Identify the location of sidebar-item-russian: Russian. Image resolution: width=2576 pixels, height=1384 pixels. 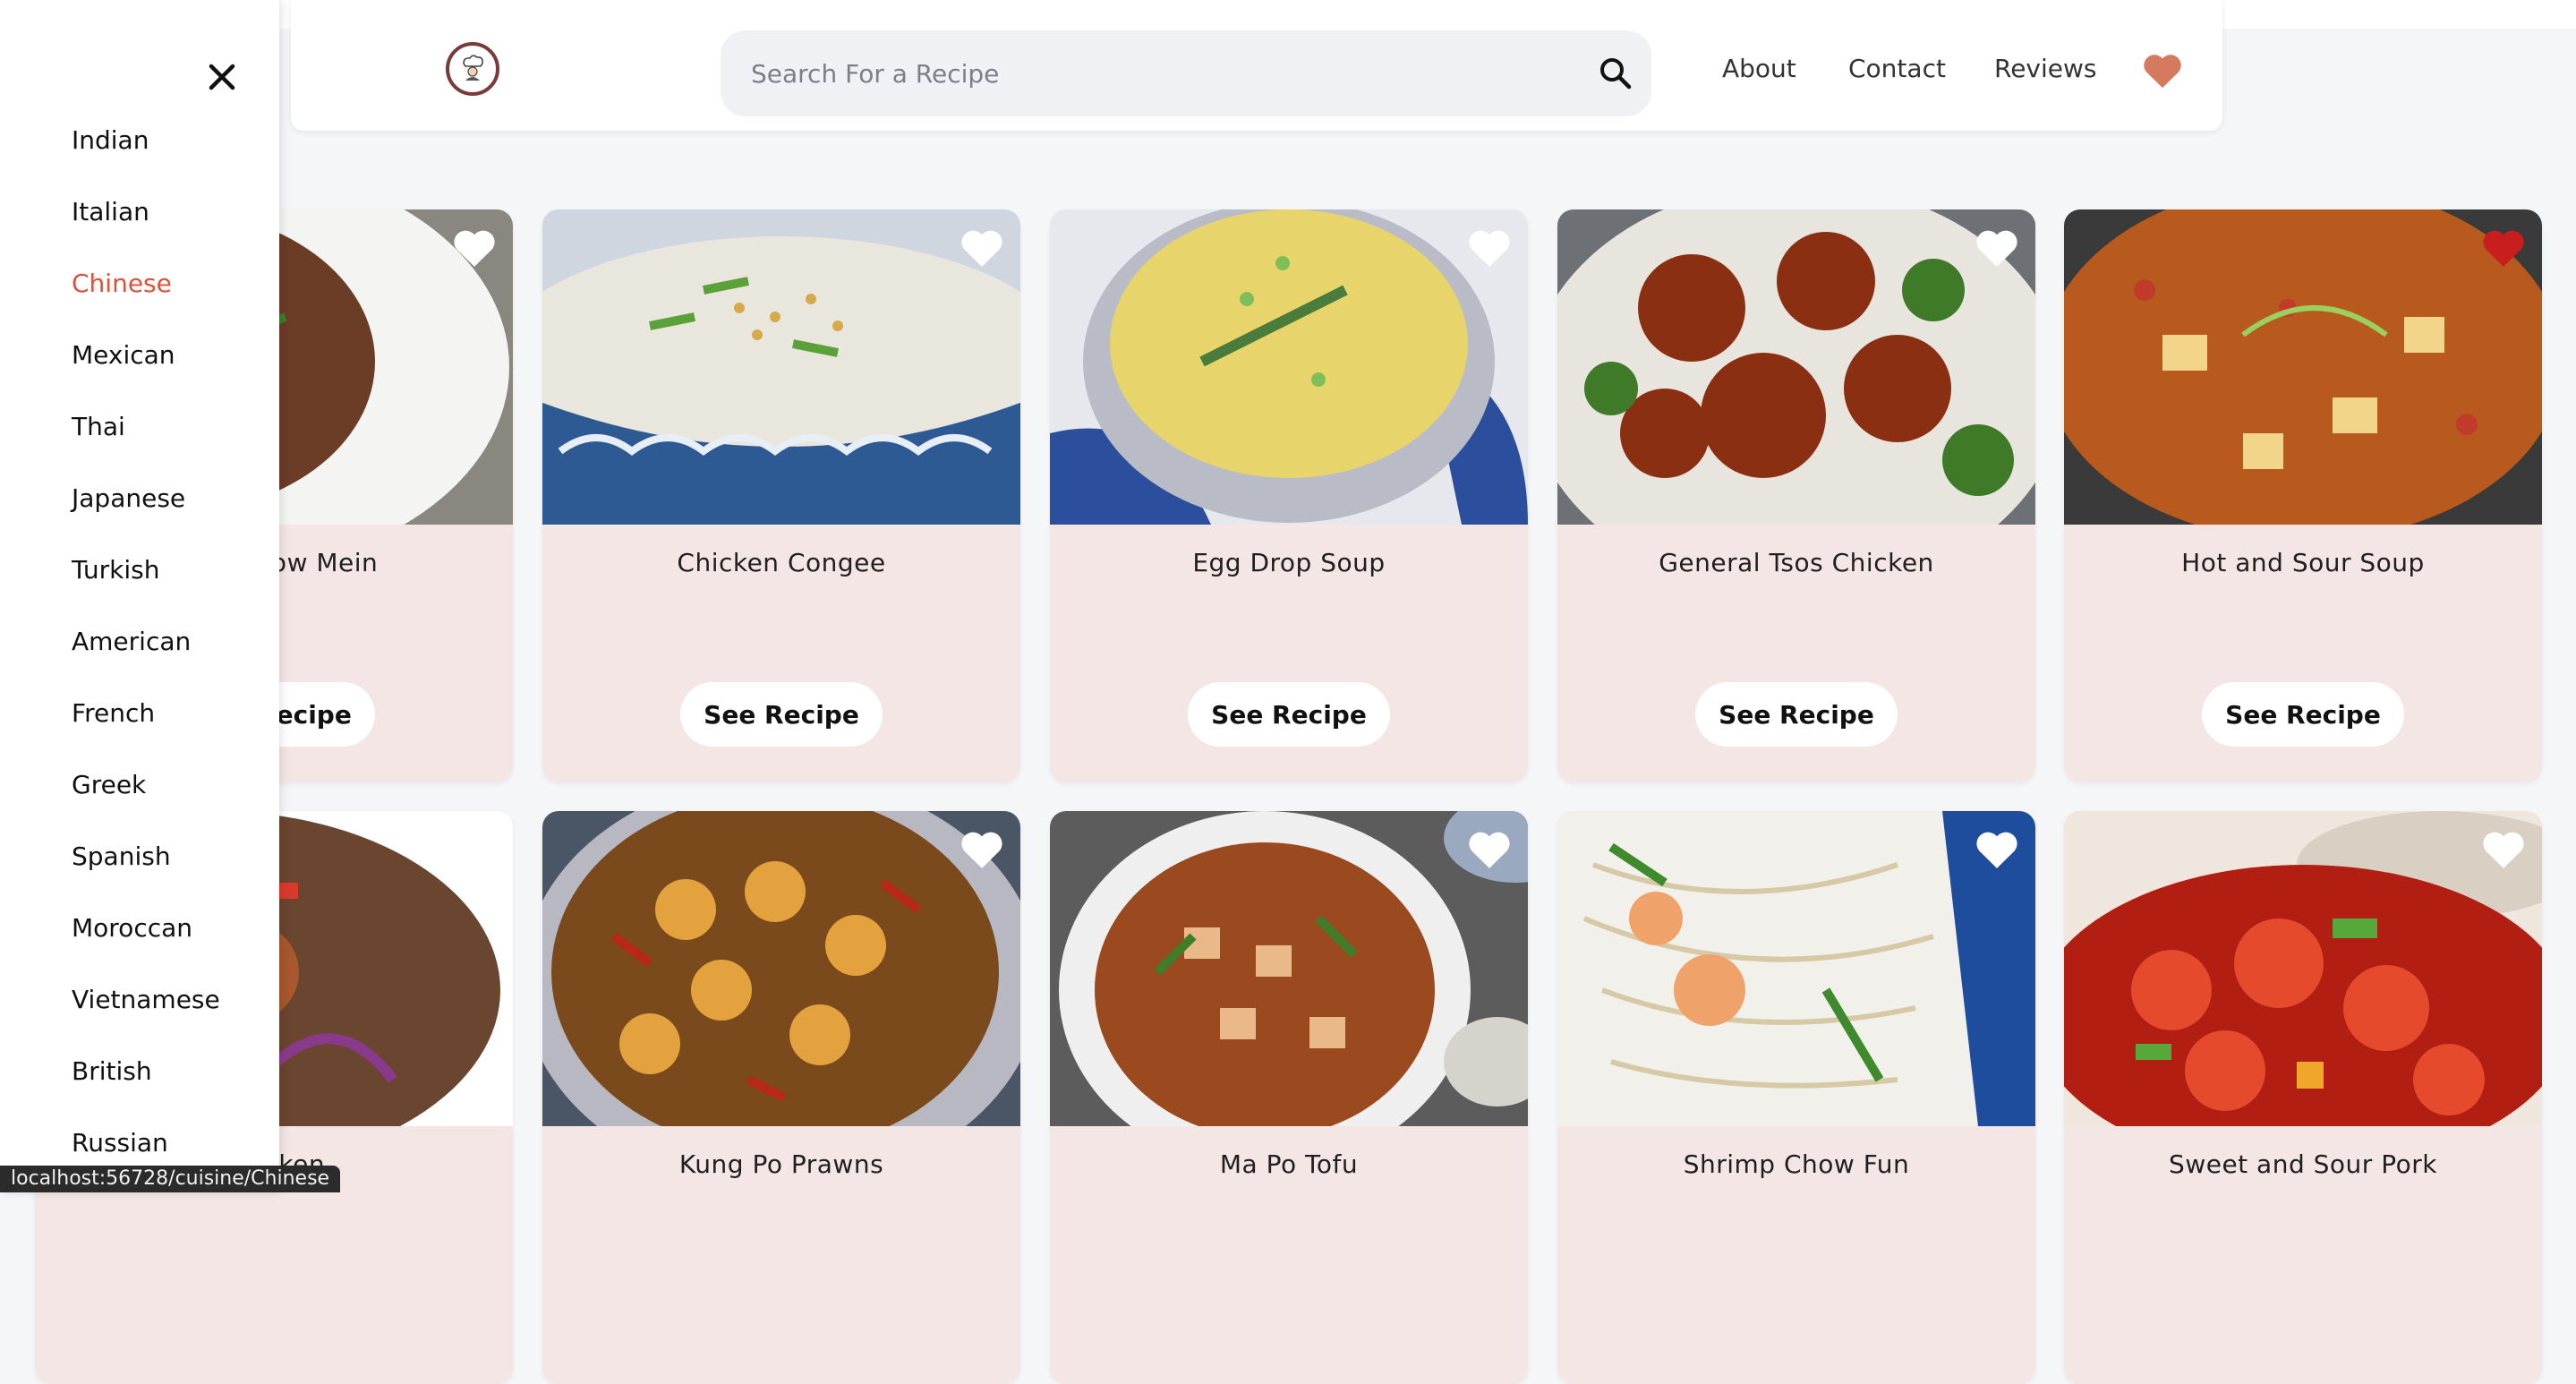
(120, 1143).